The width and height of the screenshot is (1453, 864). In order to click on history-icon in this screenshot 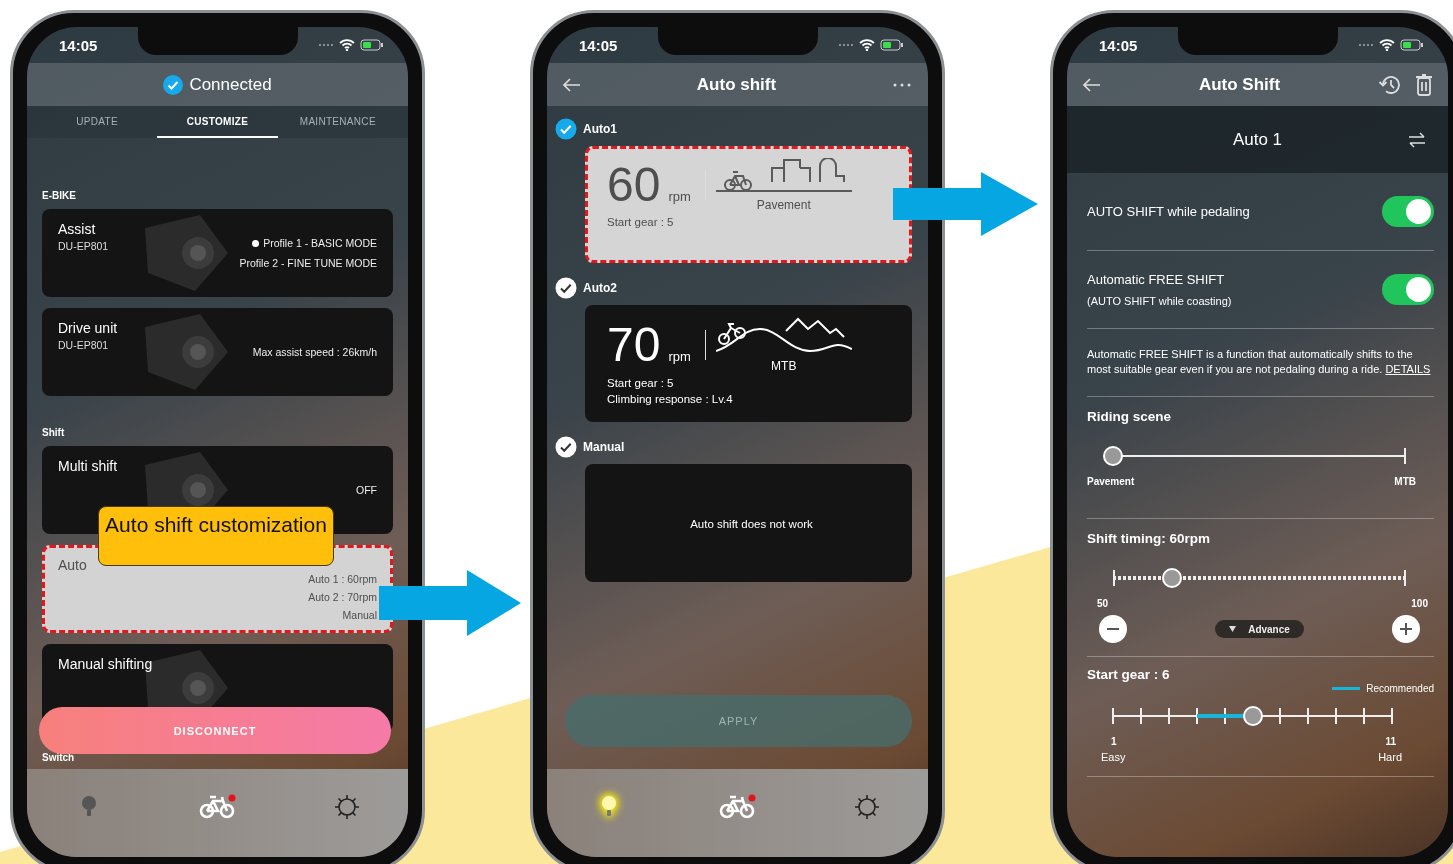, I will do `click(1390, 84)`.